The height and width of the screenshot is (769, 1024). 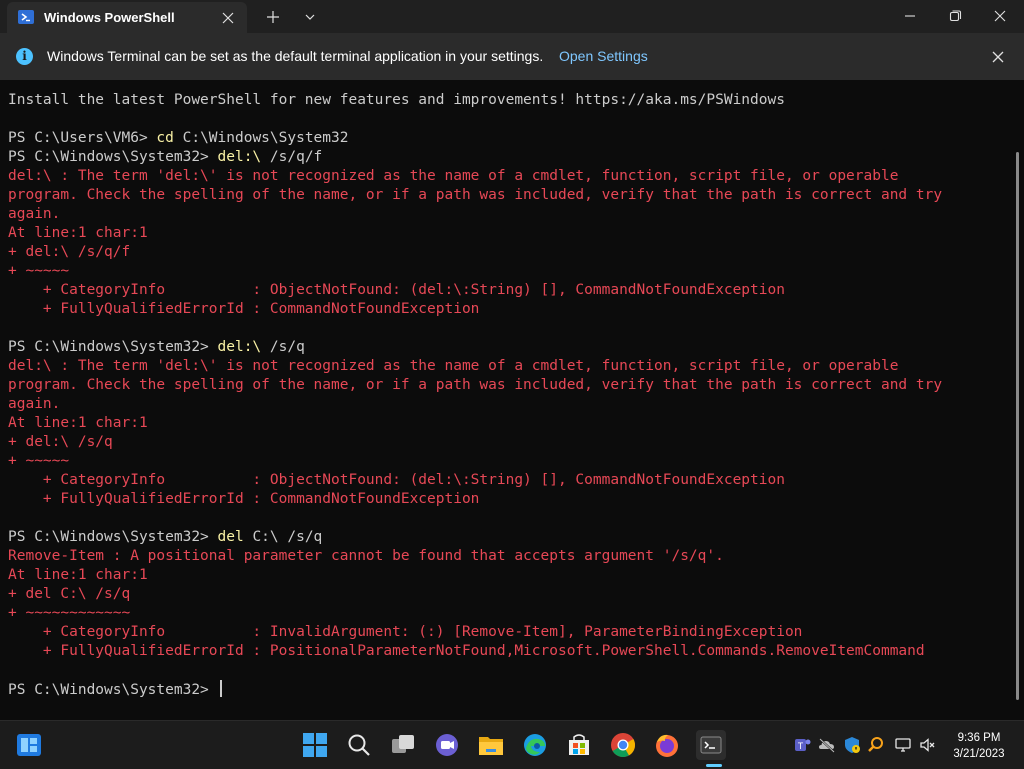 I want to click on text-cursor, so click(x=220, y=688).